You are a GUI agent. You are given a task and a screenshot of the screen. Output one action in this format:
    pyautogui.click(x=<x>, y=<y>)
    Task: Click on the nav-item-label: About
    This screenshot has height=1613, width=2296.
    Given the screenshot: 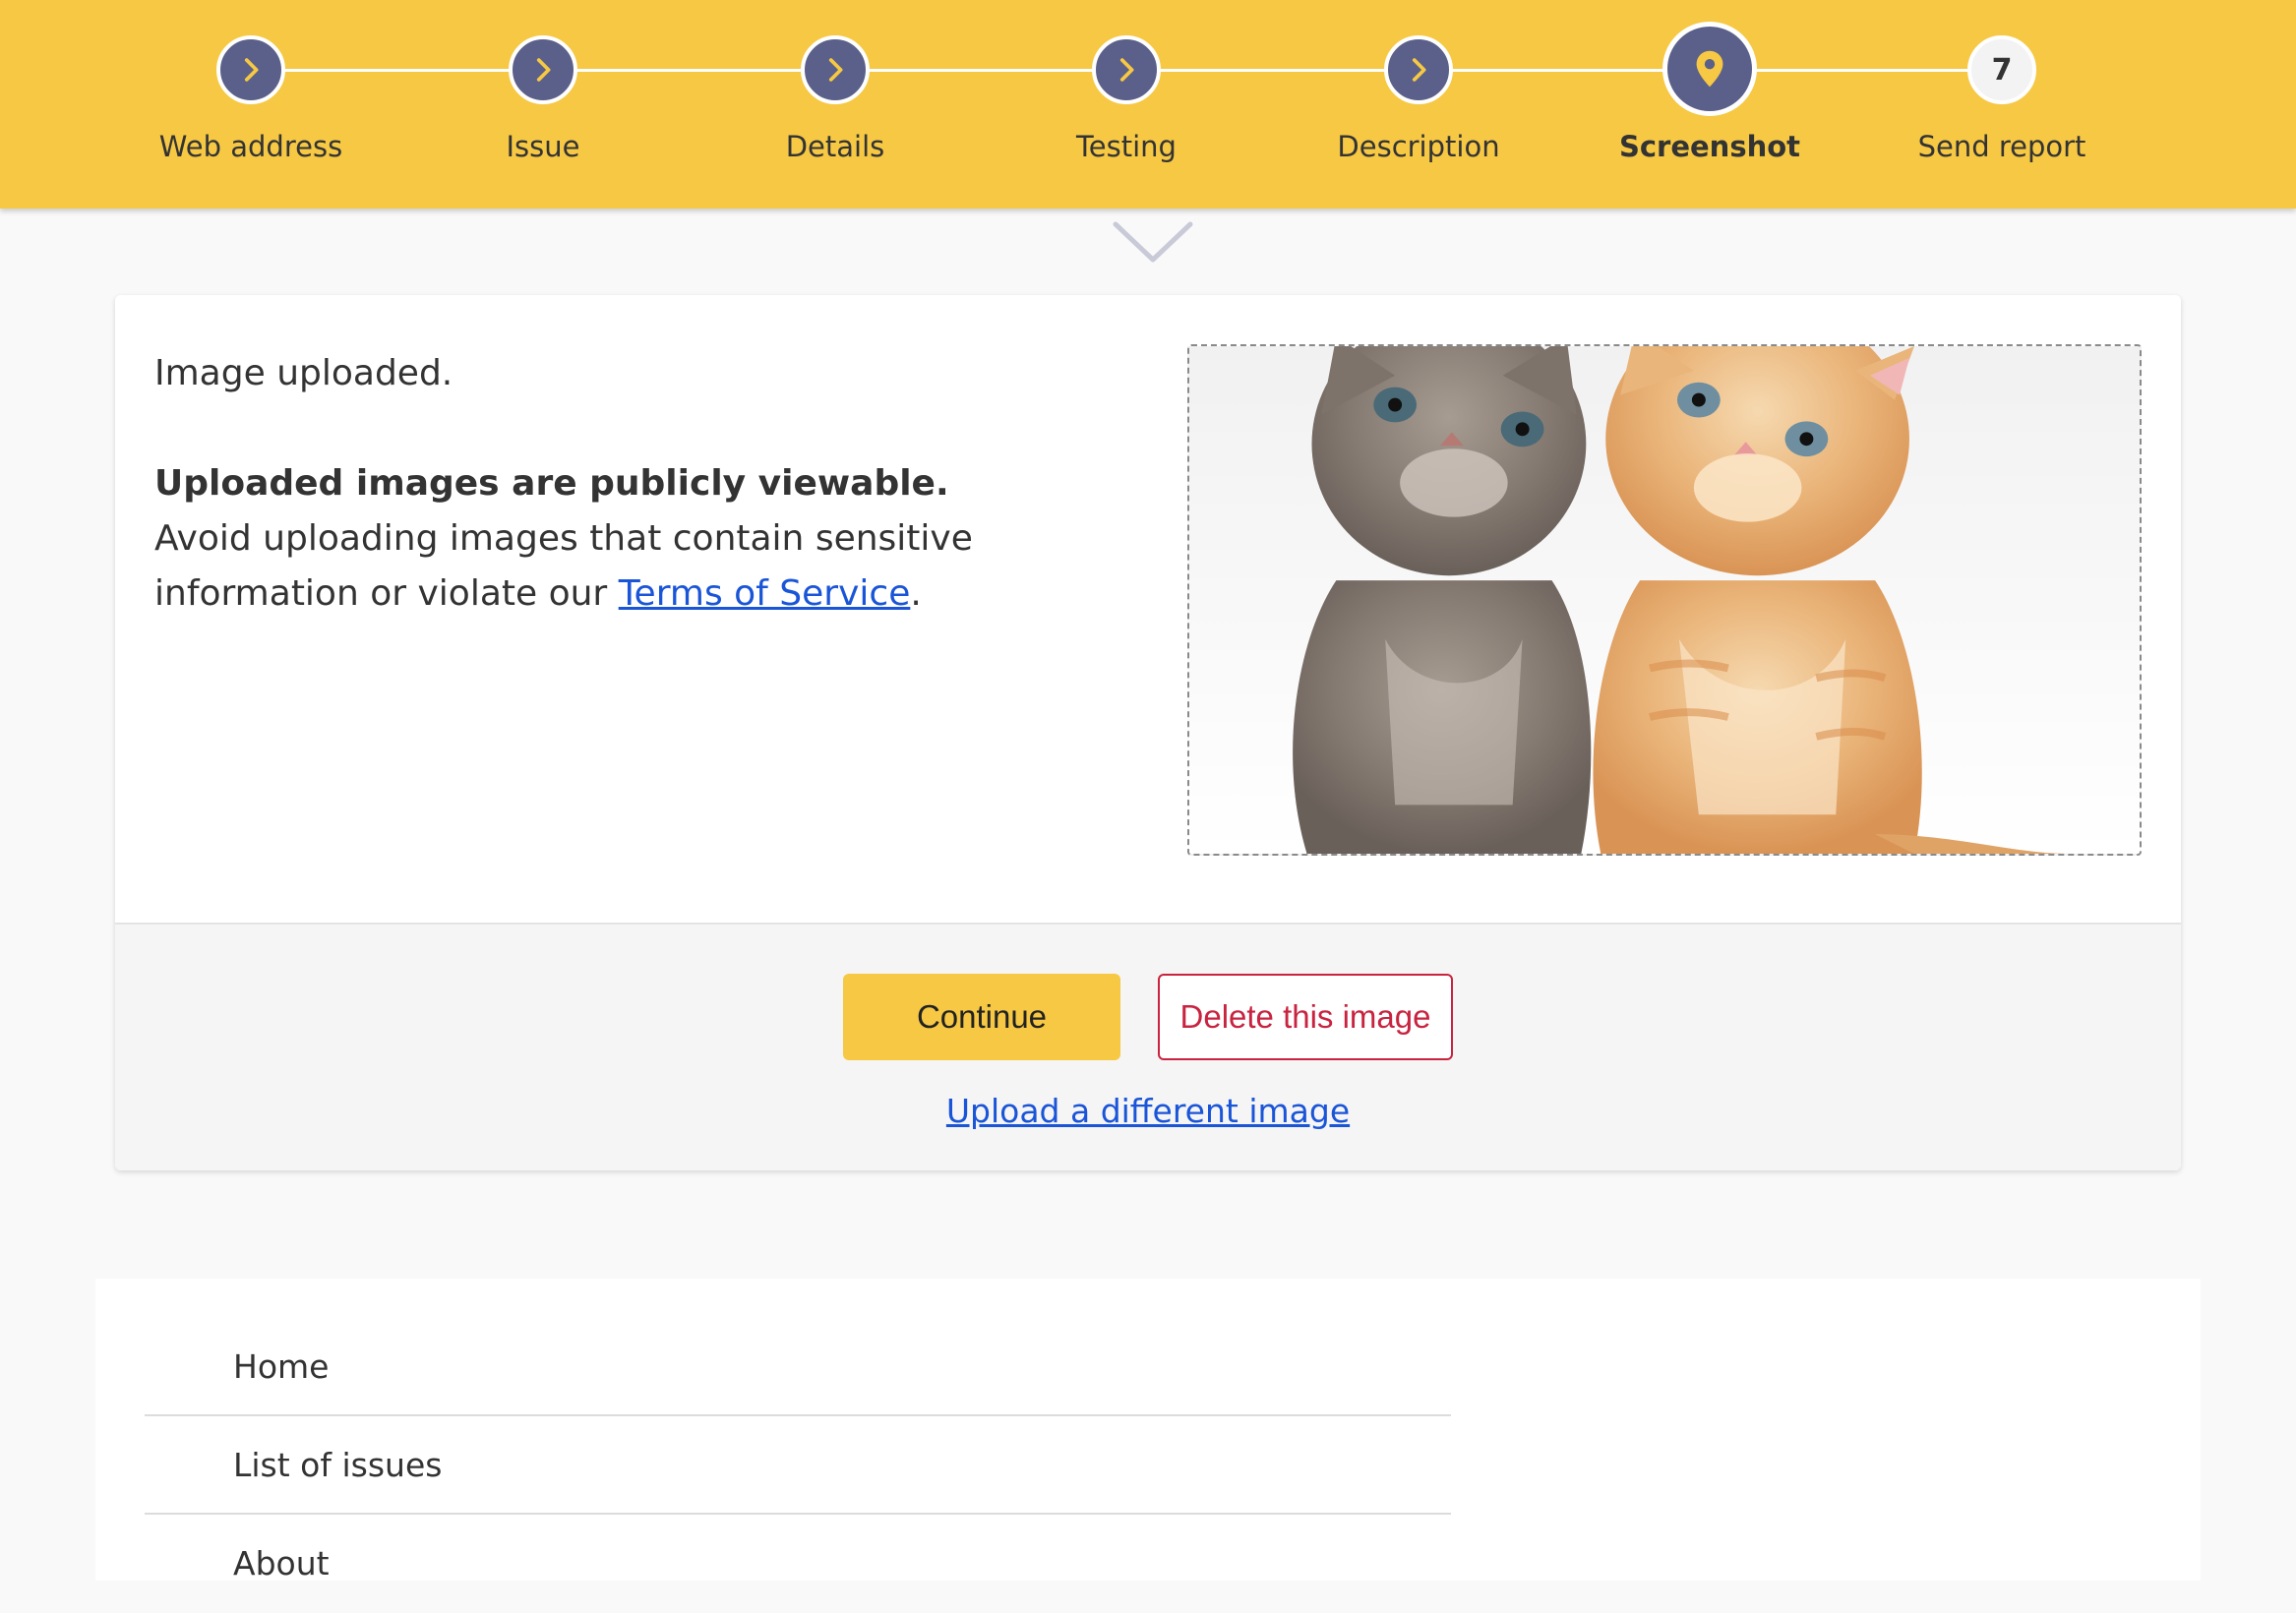 What is the action you would take?
    pyautogui.click(x=281, y=1563)
    